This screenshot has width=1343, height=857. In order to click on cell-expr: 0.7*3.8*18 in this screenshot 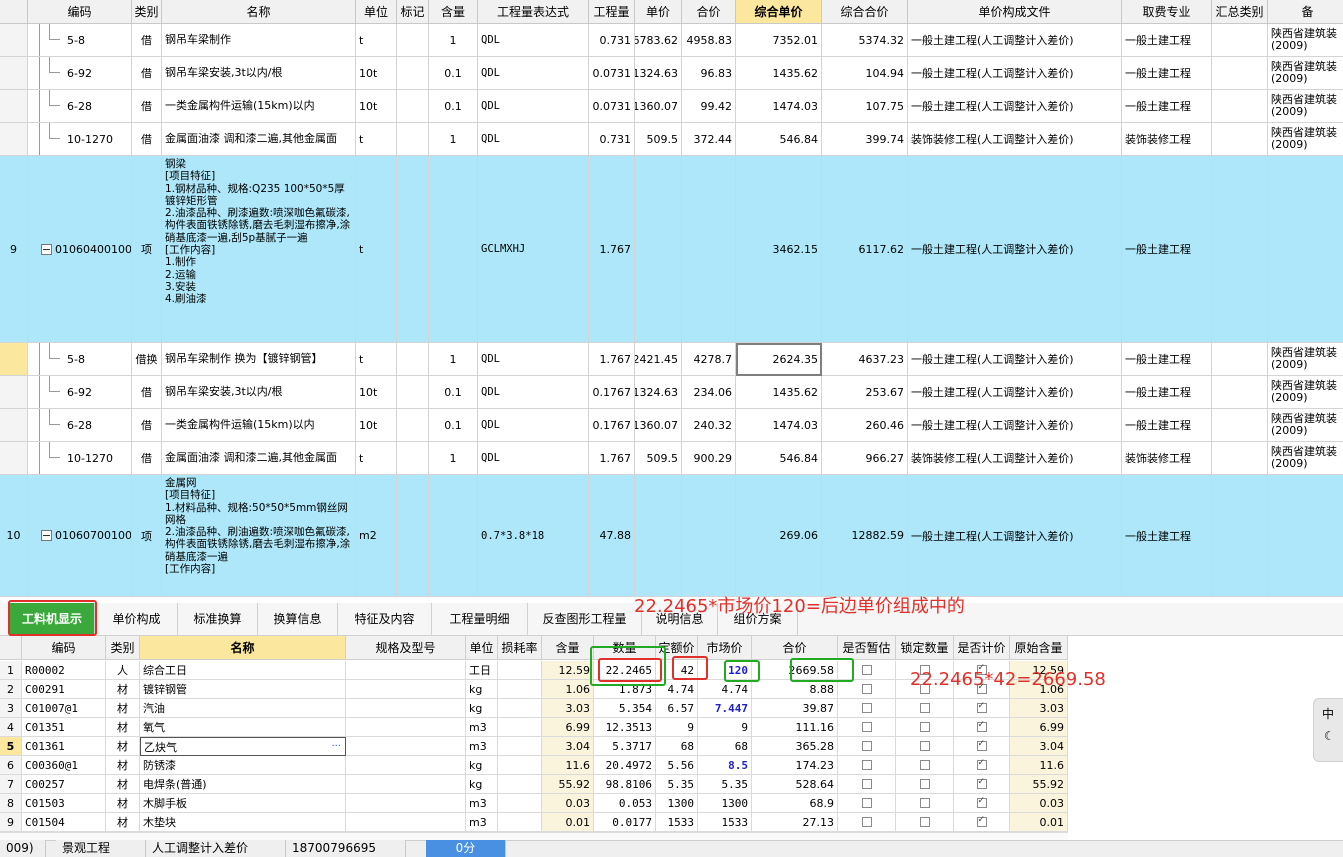, I will do `click(533, 536)`.